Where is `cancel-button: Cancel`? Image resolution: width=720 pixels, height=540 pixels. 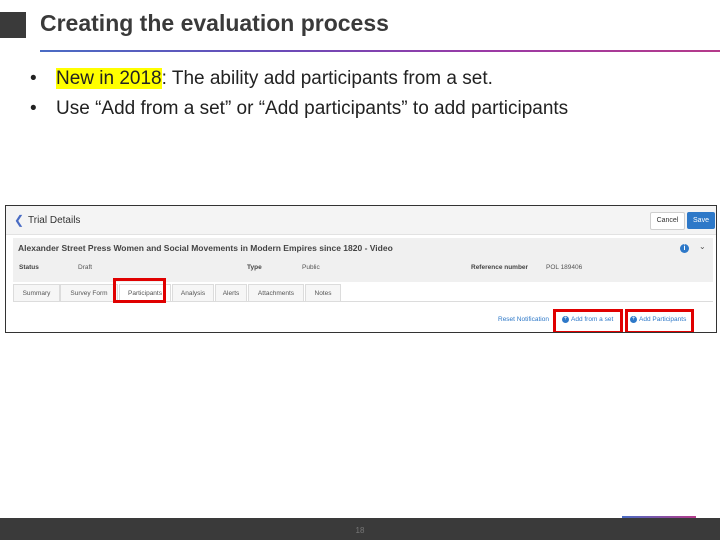
cancel-button: Cancel is located at coordinates (667, 221).